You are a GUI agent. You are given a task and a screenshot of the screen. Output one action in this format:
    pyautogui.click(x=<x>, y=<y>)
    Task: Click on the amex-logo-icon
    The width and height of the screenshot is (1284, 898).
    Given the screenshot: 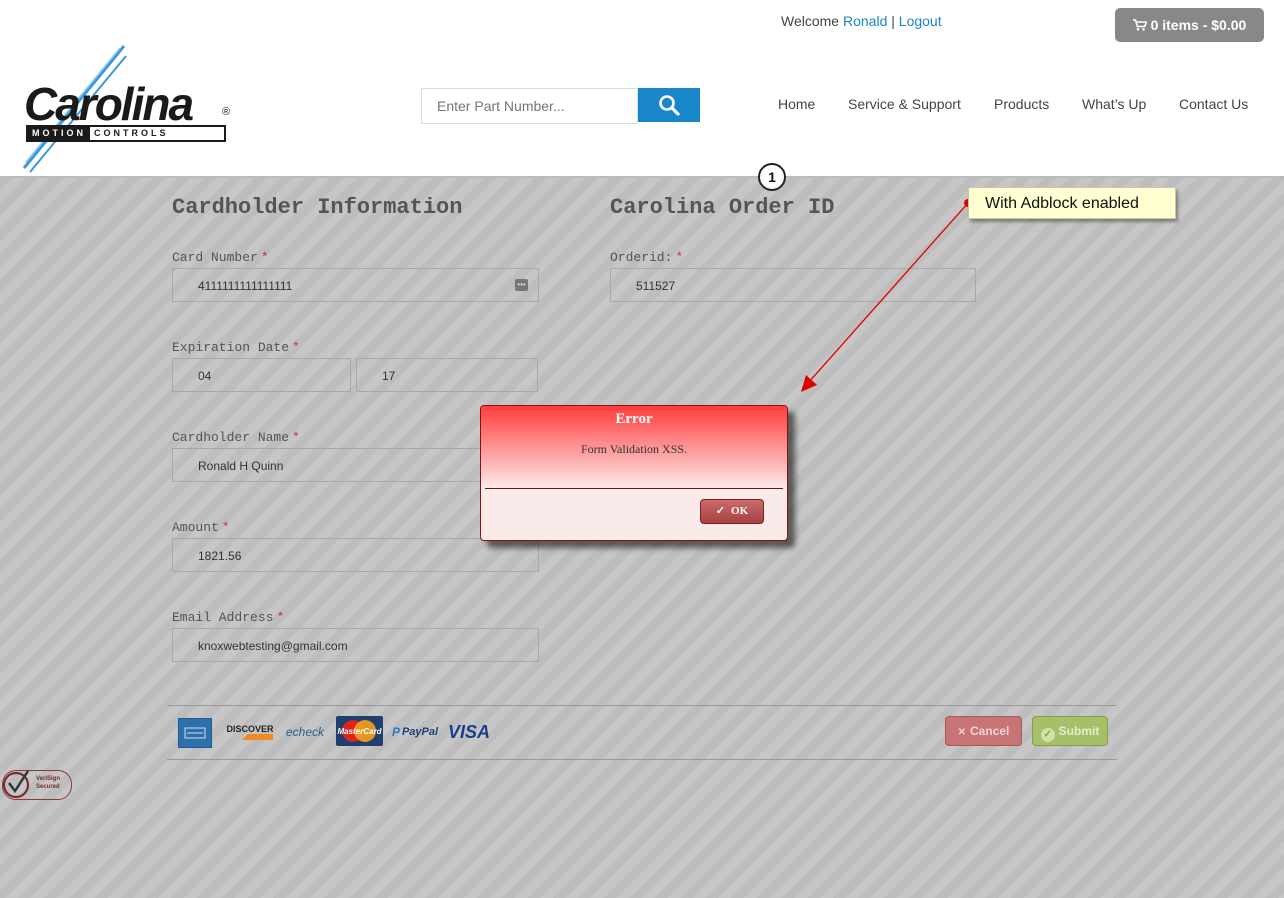 What is the action you would take?
    pyautogui.click(x=195, y=733)
    